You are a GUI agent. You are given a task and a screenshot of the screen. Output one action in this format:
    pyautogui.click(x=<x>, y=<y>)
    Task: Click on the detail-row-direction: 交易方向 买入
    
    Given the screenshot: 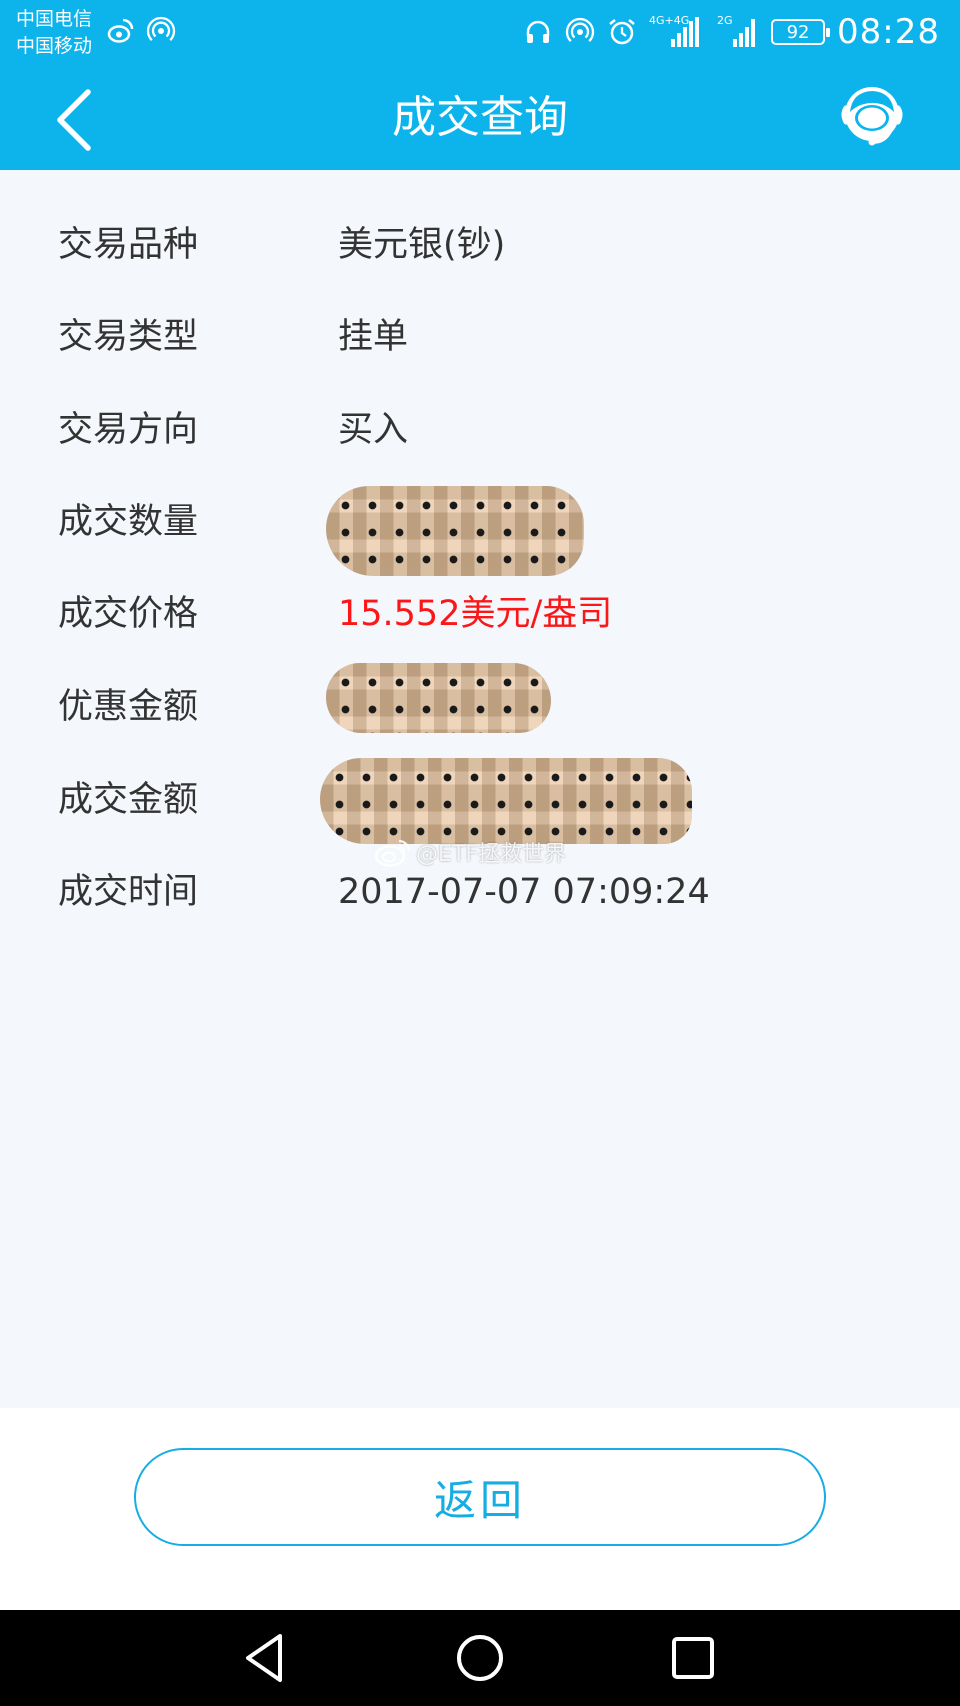 What is the action you would take?
    pyautogui.click(x=480, y=430)
    